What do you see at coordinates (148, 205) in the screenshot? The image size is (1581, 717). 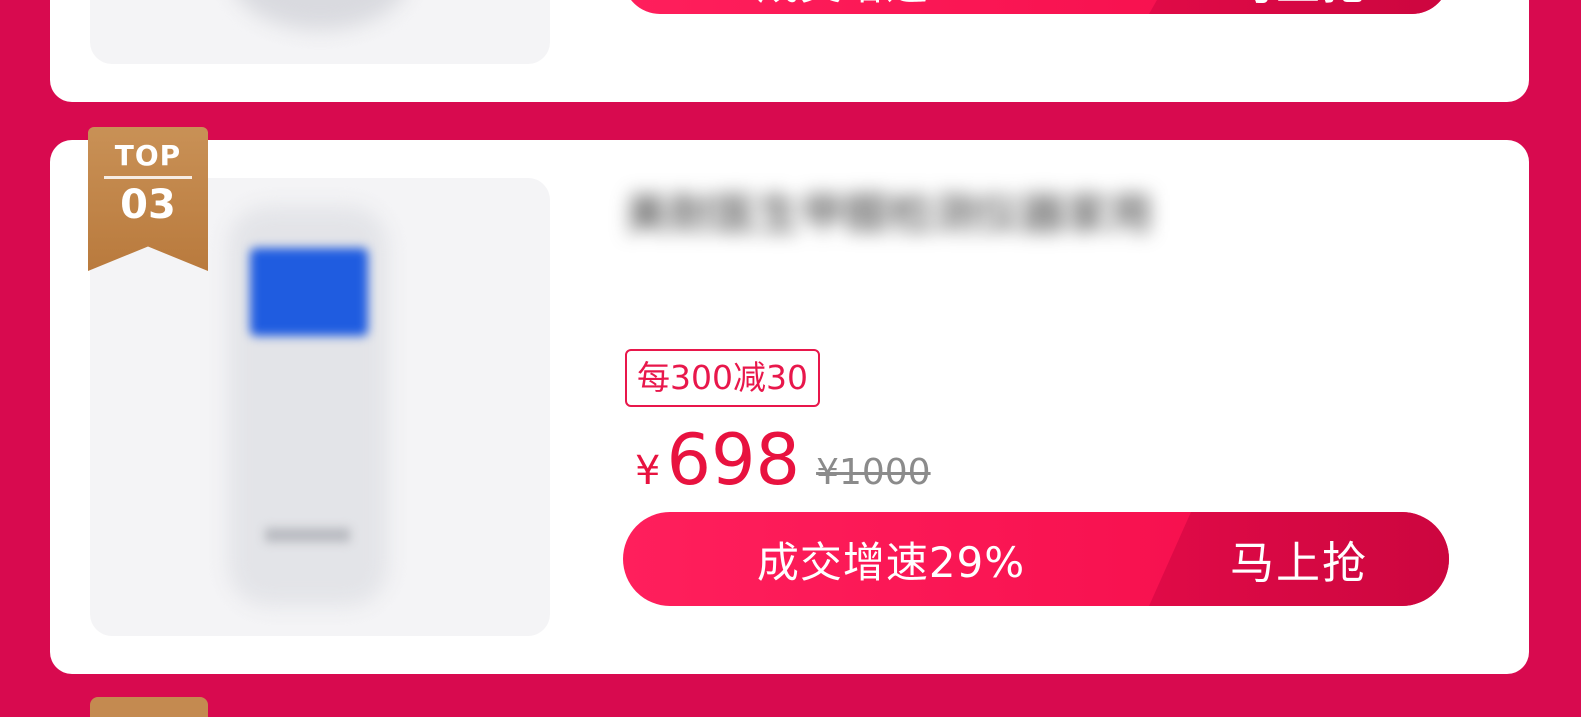 I see `rank-number: 03` at bounding box center [148, 205].